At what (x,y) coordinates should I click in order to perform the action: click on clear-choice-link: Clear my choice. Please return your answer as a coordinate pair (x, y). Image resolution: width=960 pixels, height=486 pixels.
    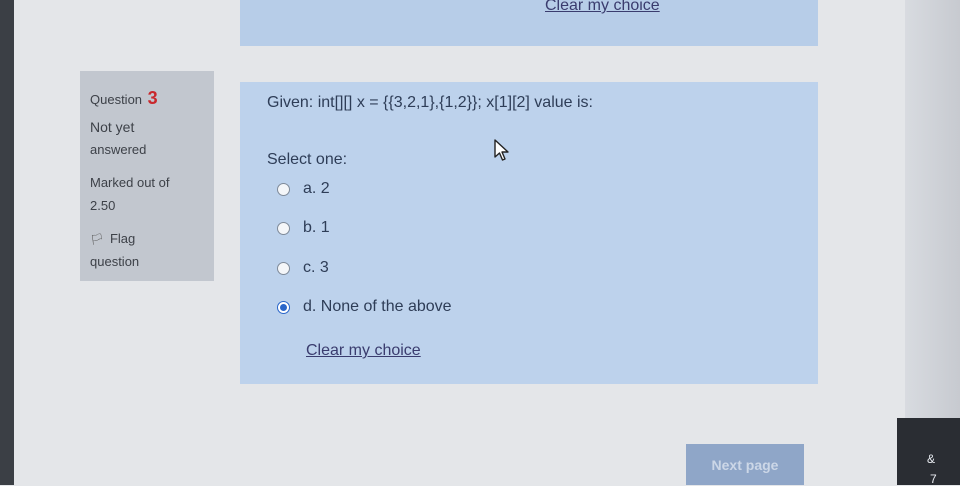
    Looking at the image, I should click on (363, 351).